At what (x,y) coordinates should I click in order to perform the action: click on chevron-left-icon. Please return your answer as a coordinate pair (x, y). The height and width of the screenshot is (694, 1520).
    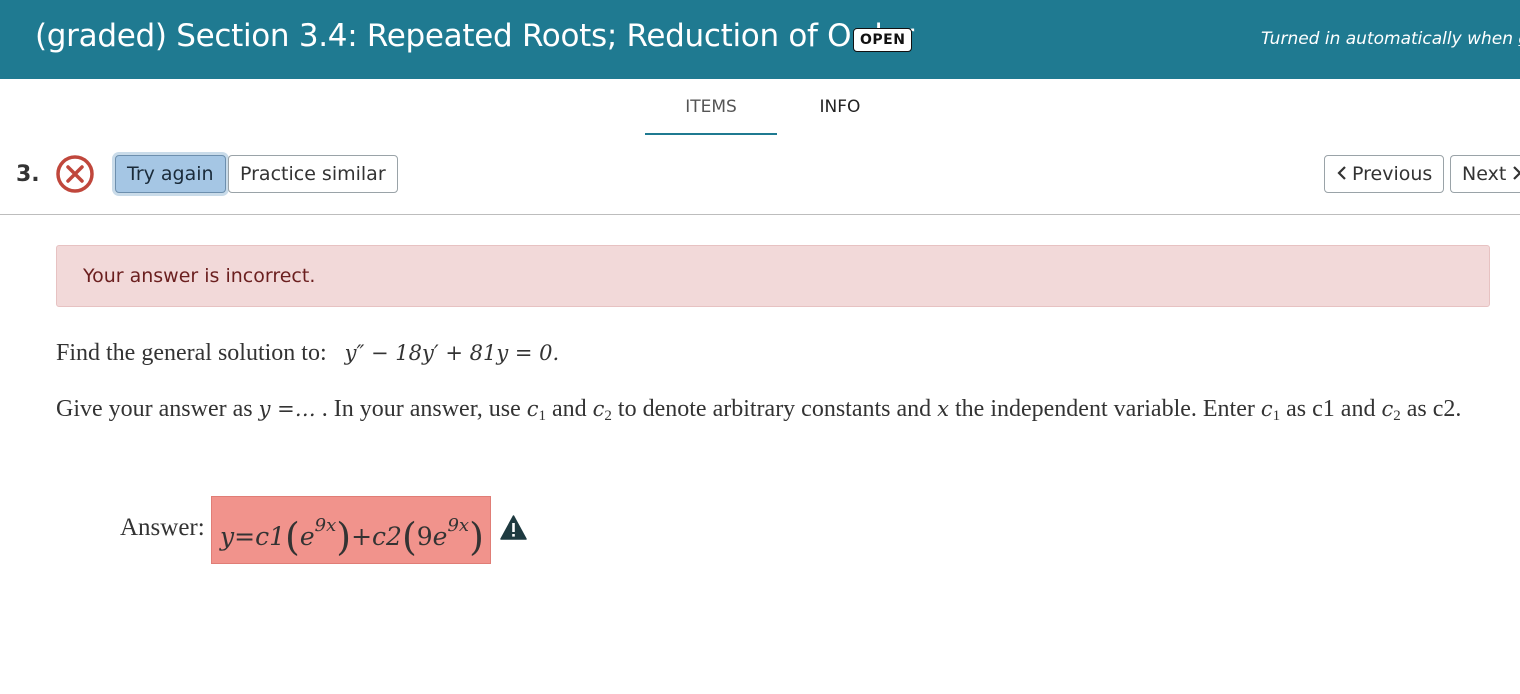
    Looking at the image, I should click on (1341, 173).